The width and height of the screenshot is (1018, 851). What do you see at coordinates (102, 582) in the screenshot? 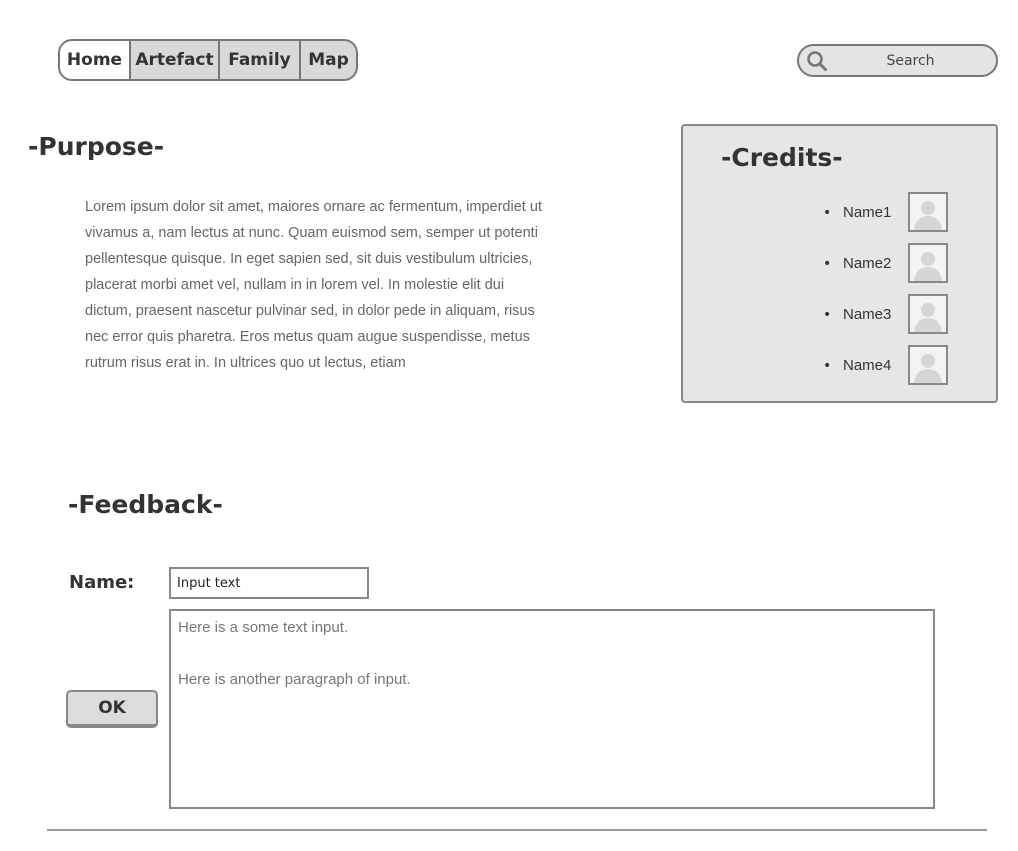
I see `name-label: Name:` at bounding box center [102, 582].